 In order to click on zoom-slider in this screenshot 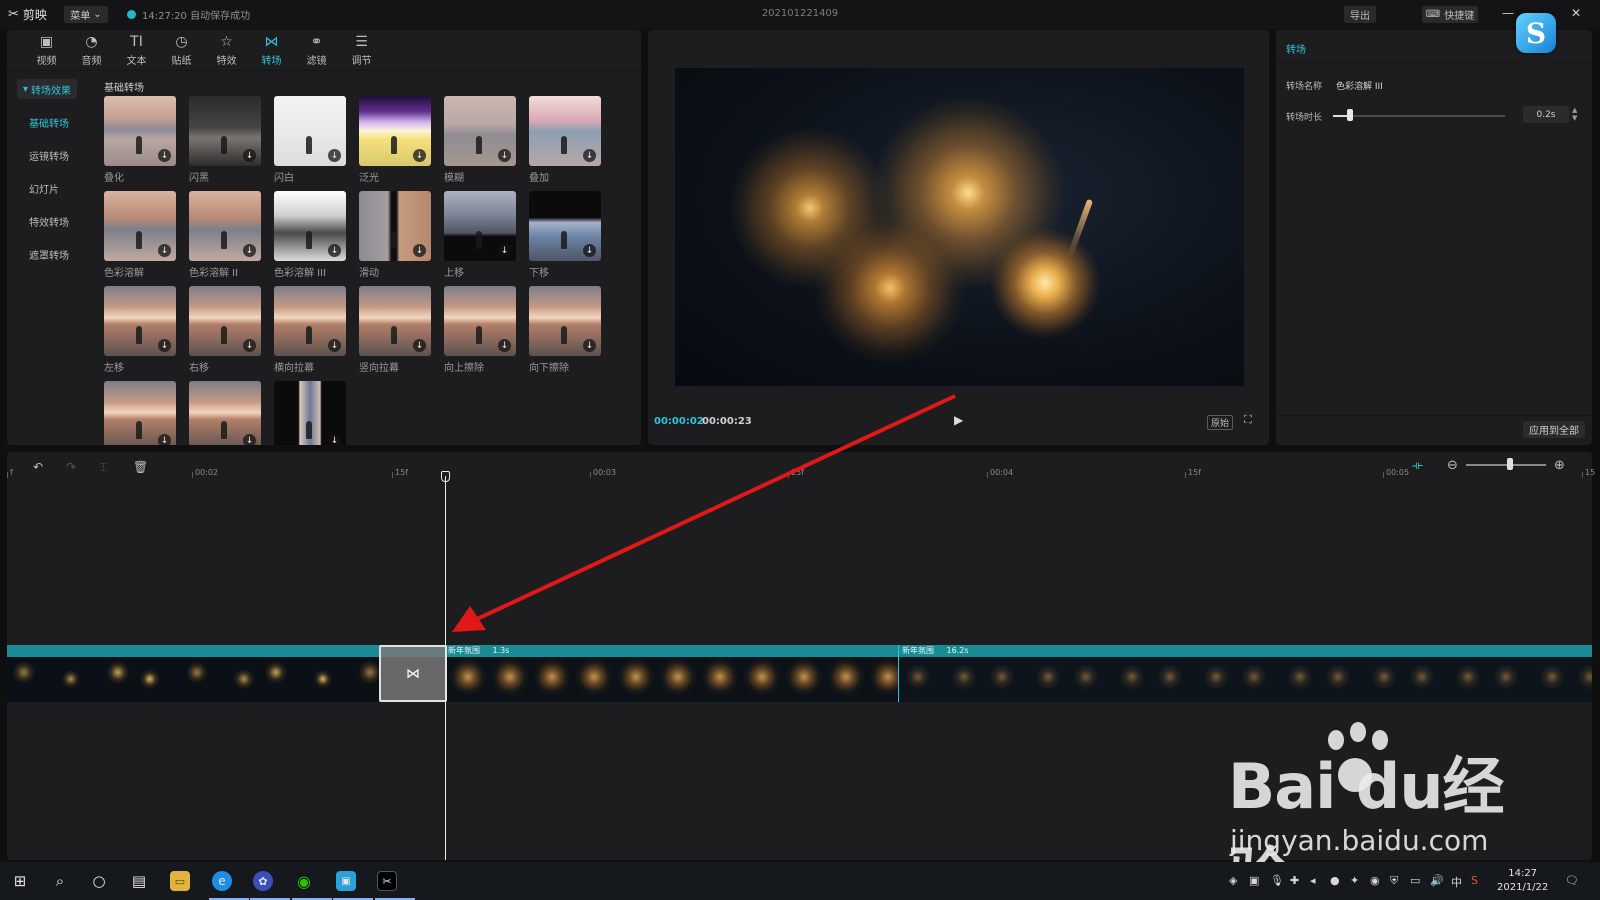, I will do `click(1506, 465)`.